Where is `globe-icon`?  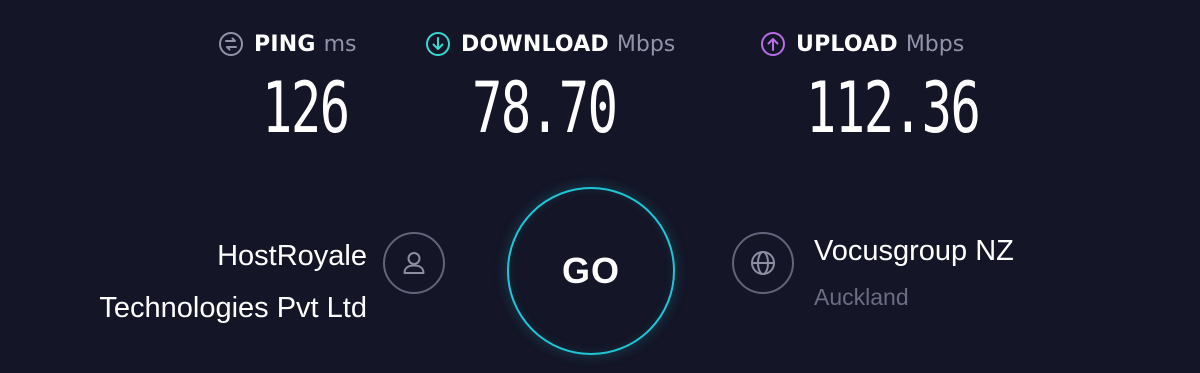 globe-icon is located at coordinates (763, 263).